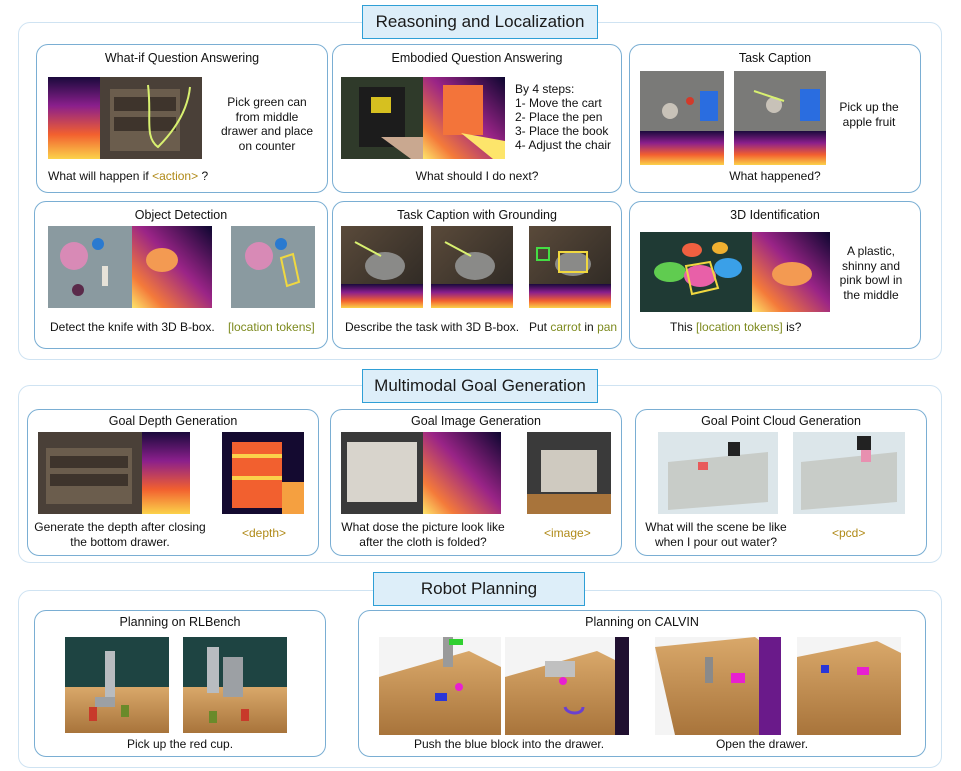 This screenshot has height=771, width=961. What do you see at coordinates (781, 421) in the screenshot?
I see `card-title: Goal Point Cloud Generation` at bounding box center [781, 421].